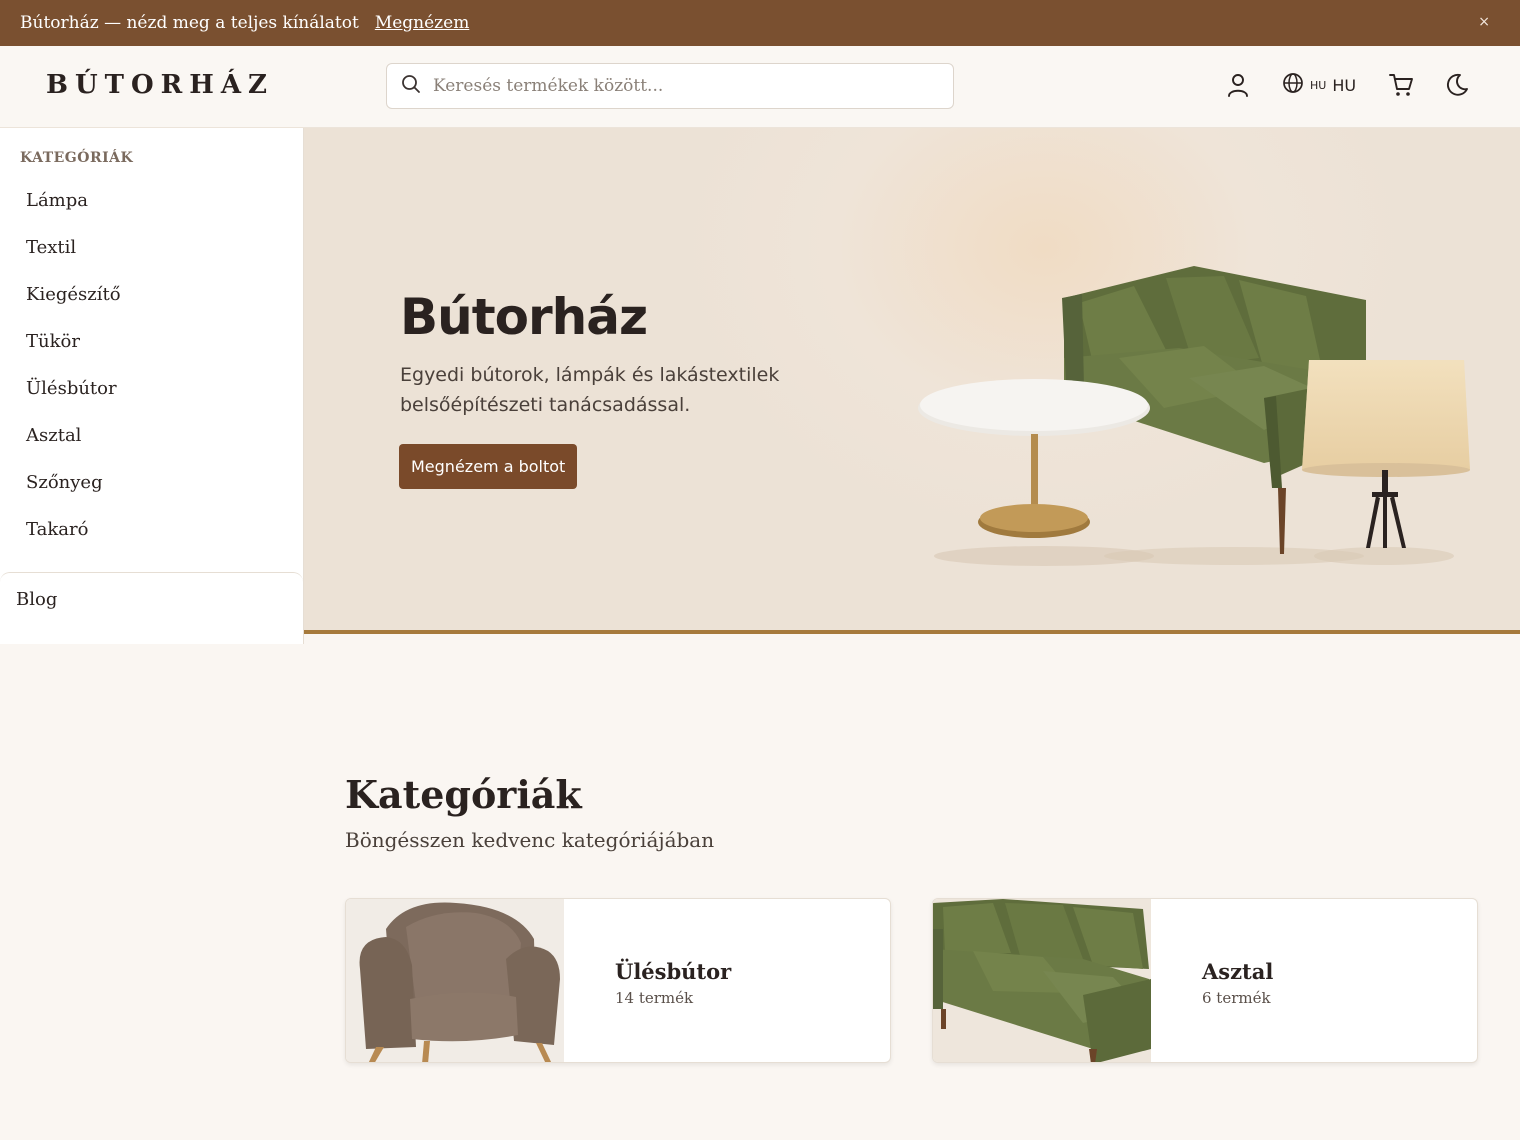  I want to click on search-bar, so click(670, 86).